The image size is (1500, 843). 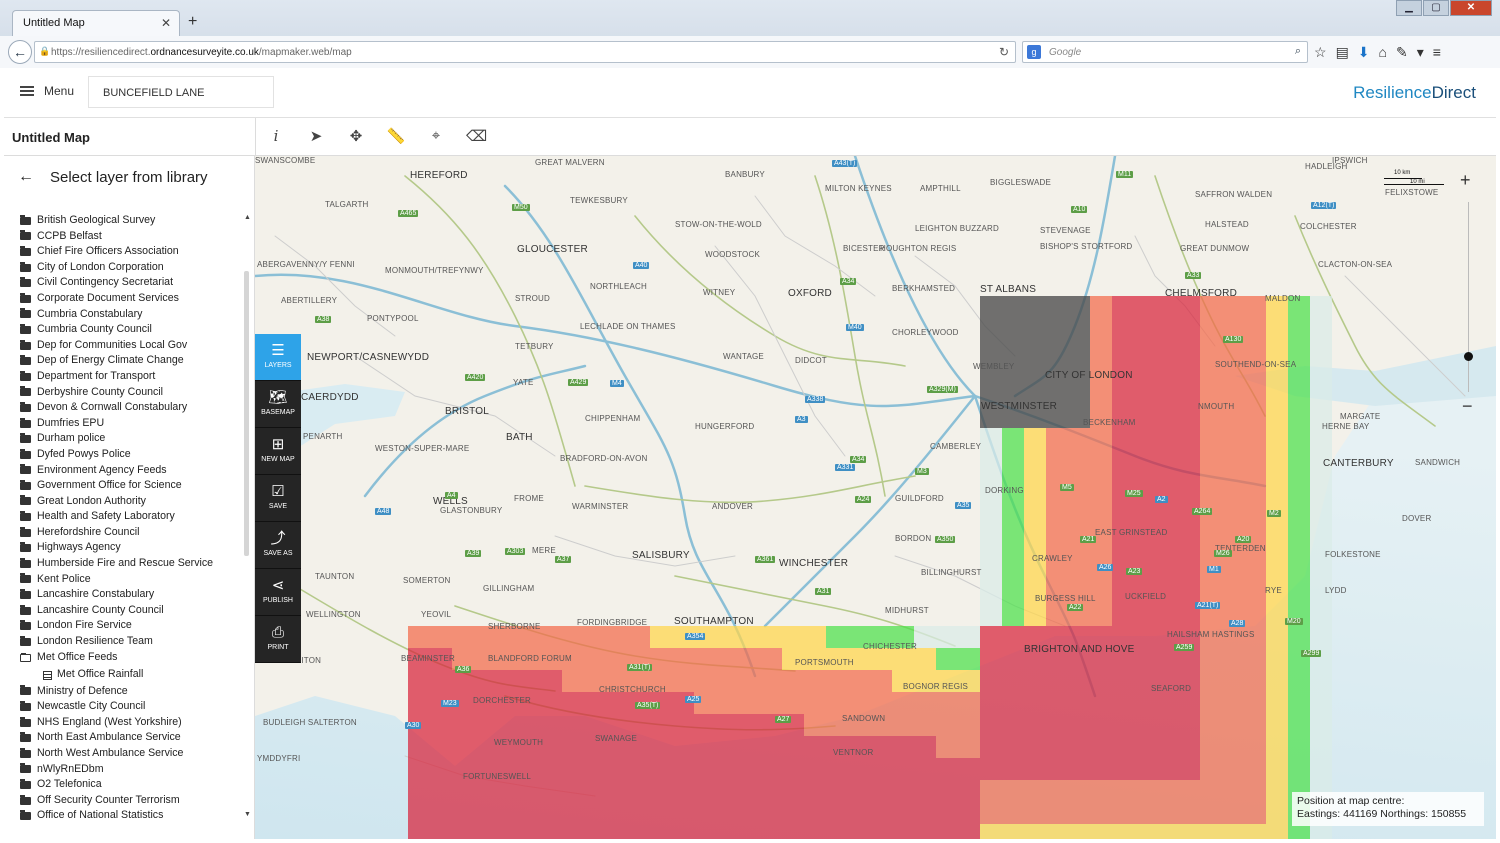 What do you see at coordinates (131, 675) in the screenshot?
I see `layer-folder-item: Met Office Rainfall` at bounding box center [131, 675].